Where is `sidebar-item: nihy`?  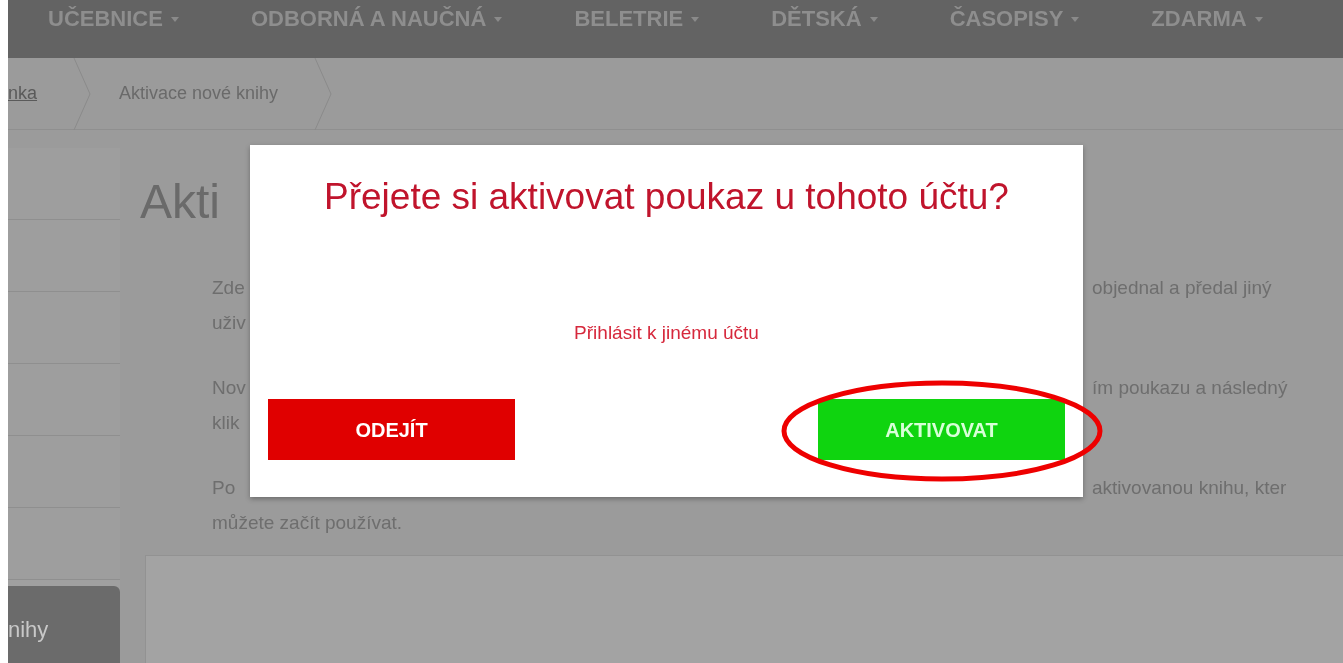 sidebar-item: nihy is located at coordinates (64, 624).